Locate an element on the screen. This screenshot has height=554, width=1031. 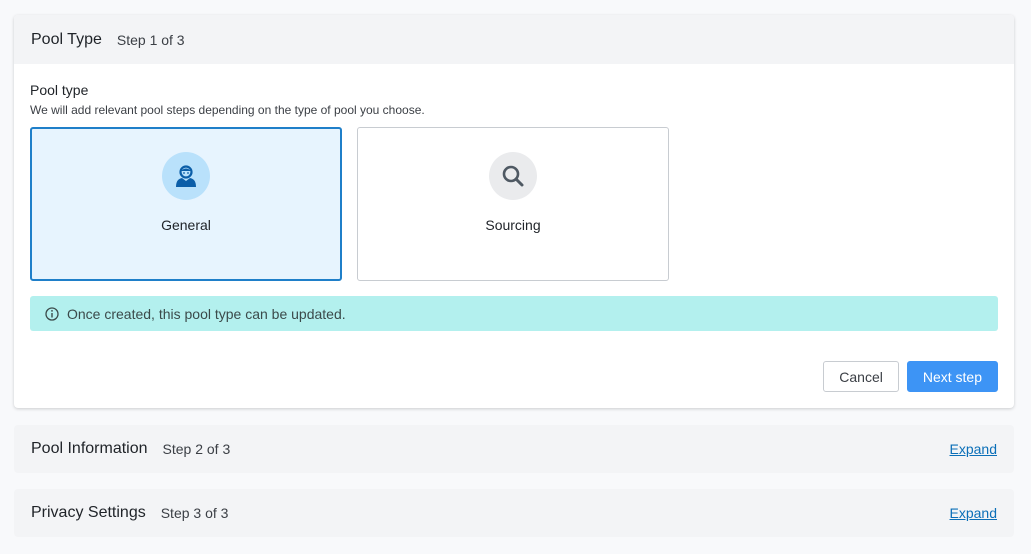
step-privacy-settings: Privacy Settings Step 3 of 3 Expand is located at coordinates (514, 513).